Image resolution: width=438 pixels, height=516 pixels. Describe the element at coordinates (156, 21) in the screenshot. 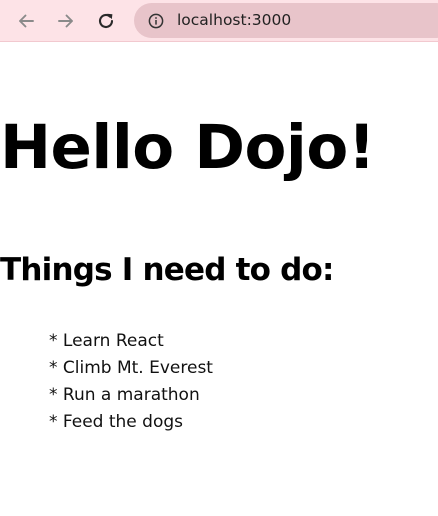

I see `info-icon` at that location.